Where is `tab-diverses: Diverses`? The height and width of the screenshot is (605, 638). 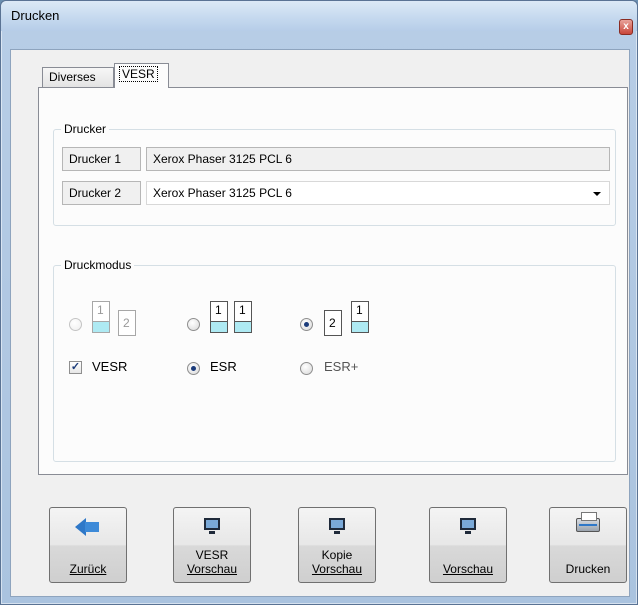
tab-diverses: Diverses is located at coordinates (78, 77).